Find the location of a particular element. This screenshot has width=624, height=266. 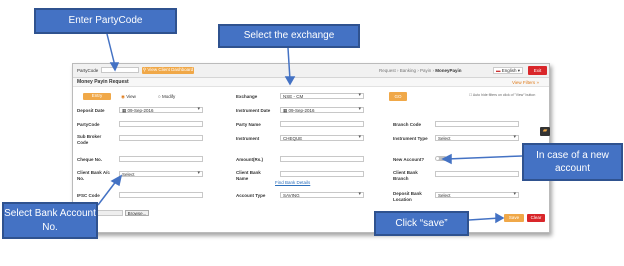

arrow-bank-account is located at coordinates (107, 192).